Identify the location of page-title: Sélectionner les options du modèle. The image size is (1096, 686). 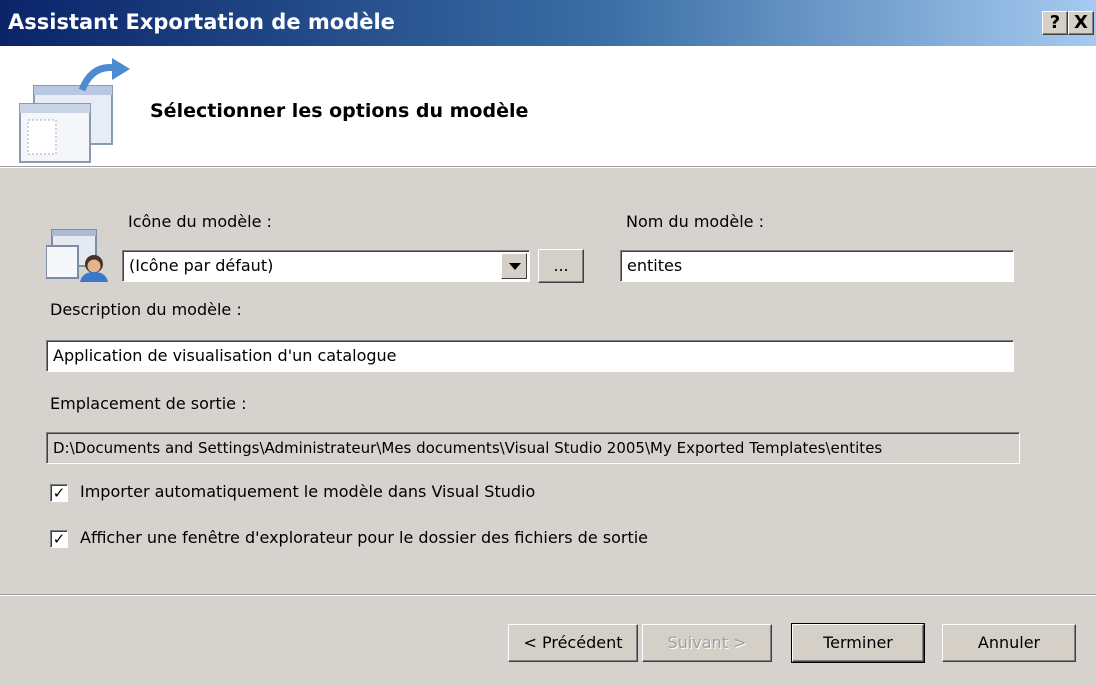
(339, 111).